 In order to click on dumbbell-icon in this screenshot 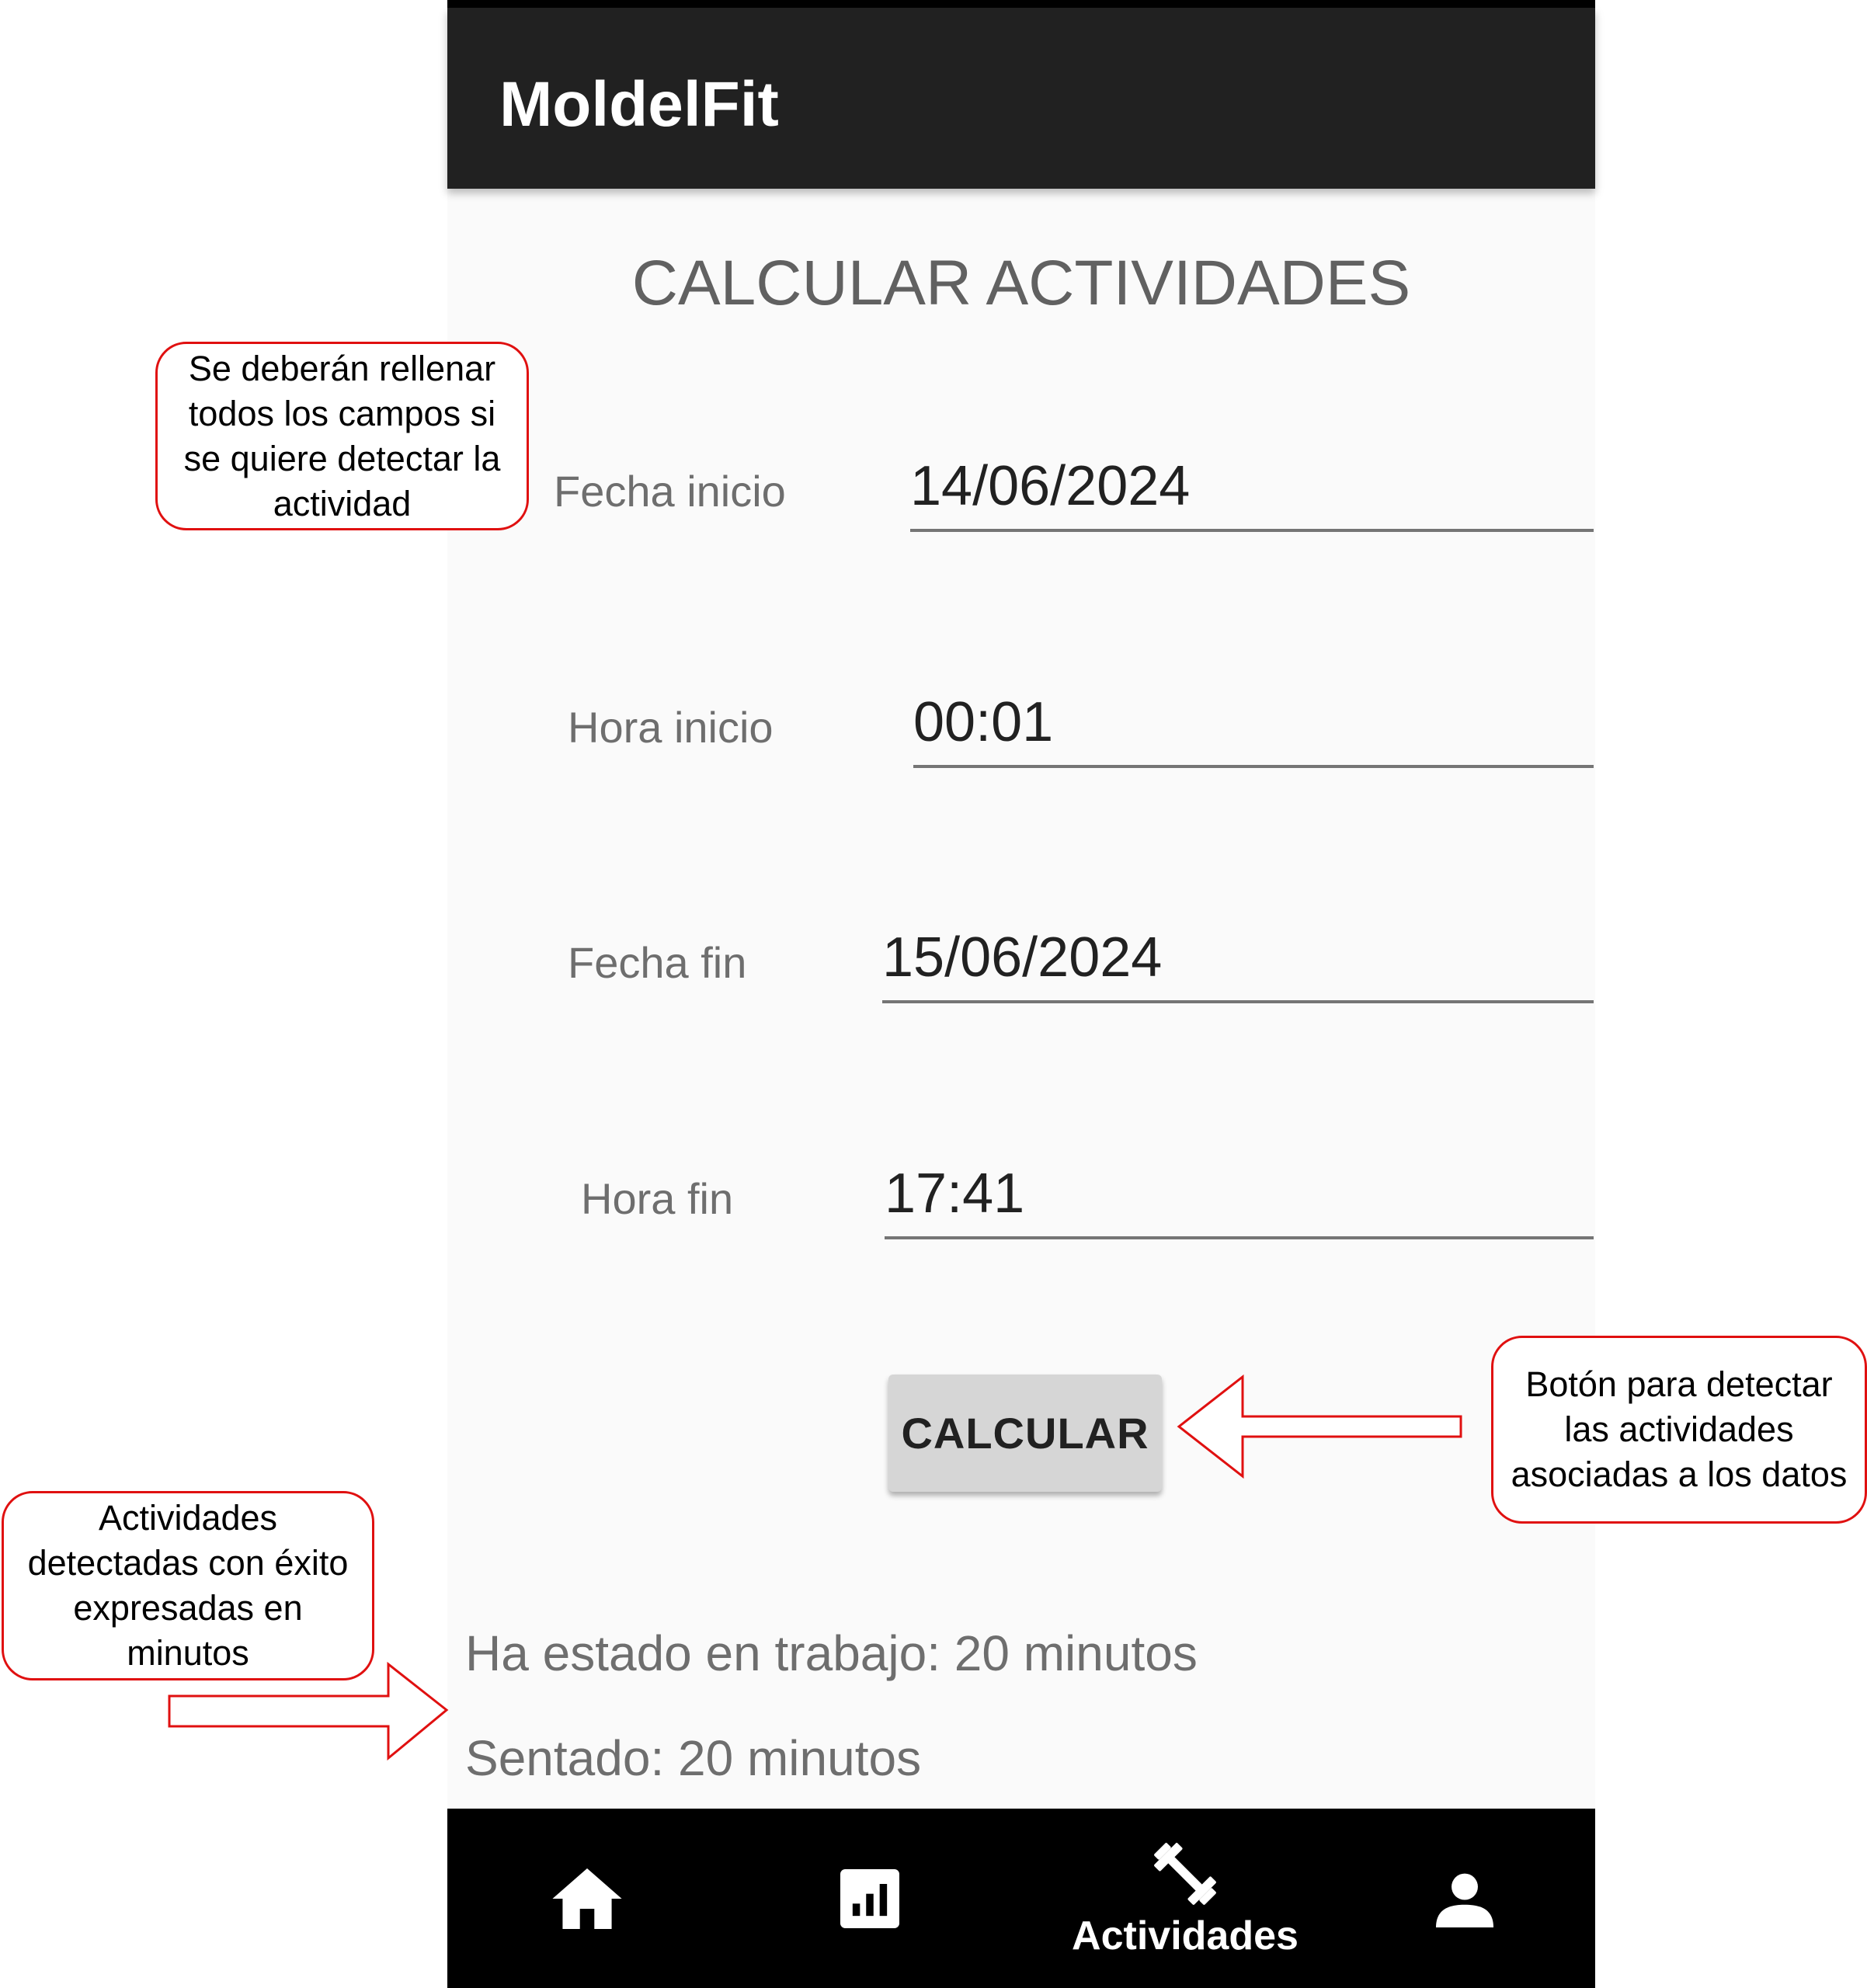, I will do `click(1185, 1874)`.